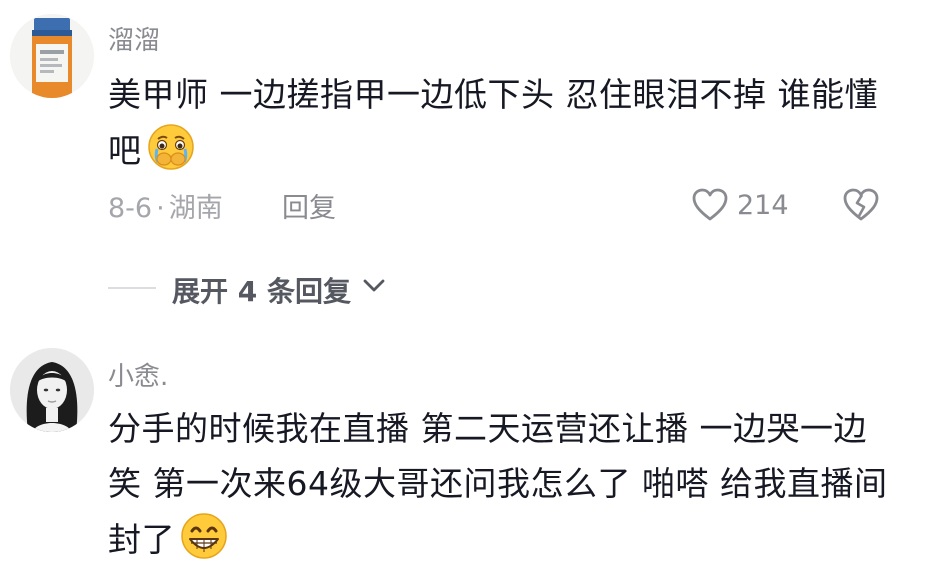 The height and width of the screenshot is (577, 926). What do you see at coordinates (261, 291) in the screenshot?
I see `expand-replies-label: 展开 4 条回复` at bounding box center [261, 291].